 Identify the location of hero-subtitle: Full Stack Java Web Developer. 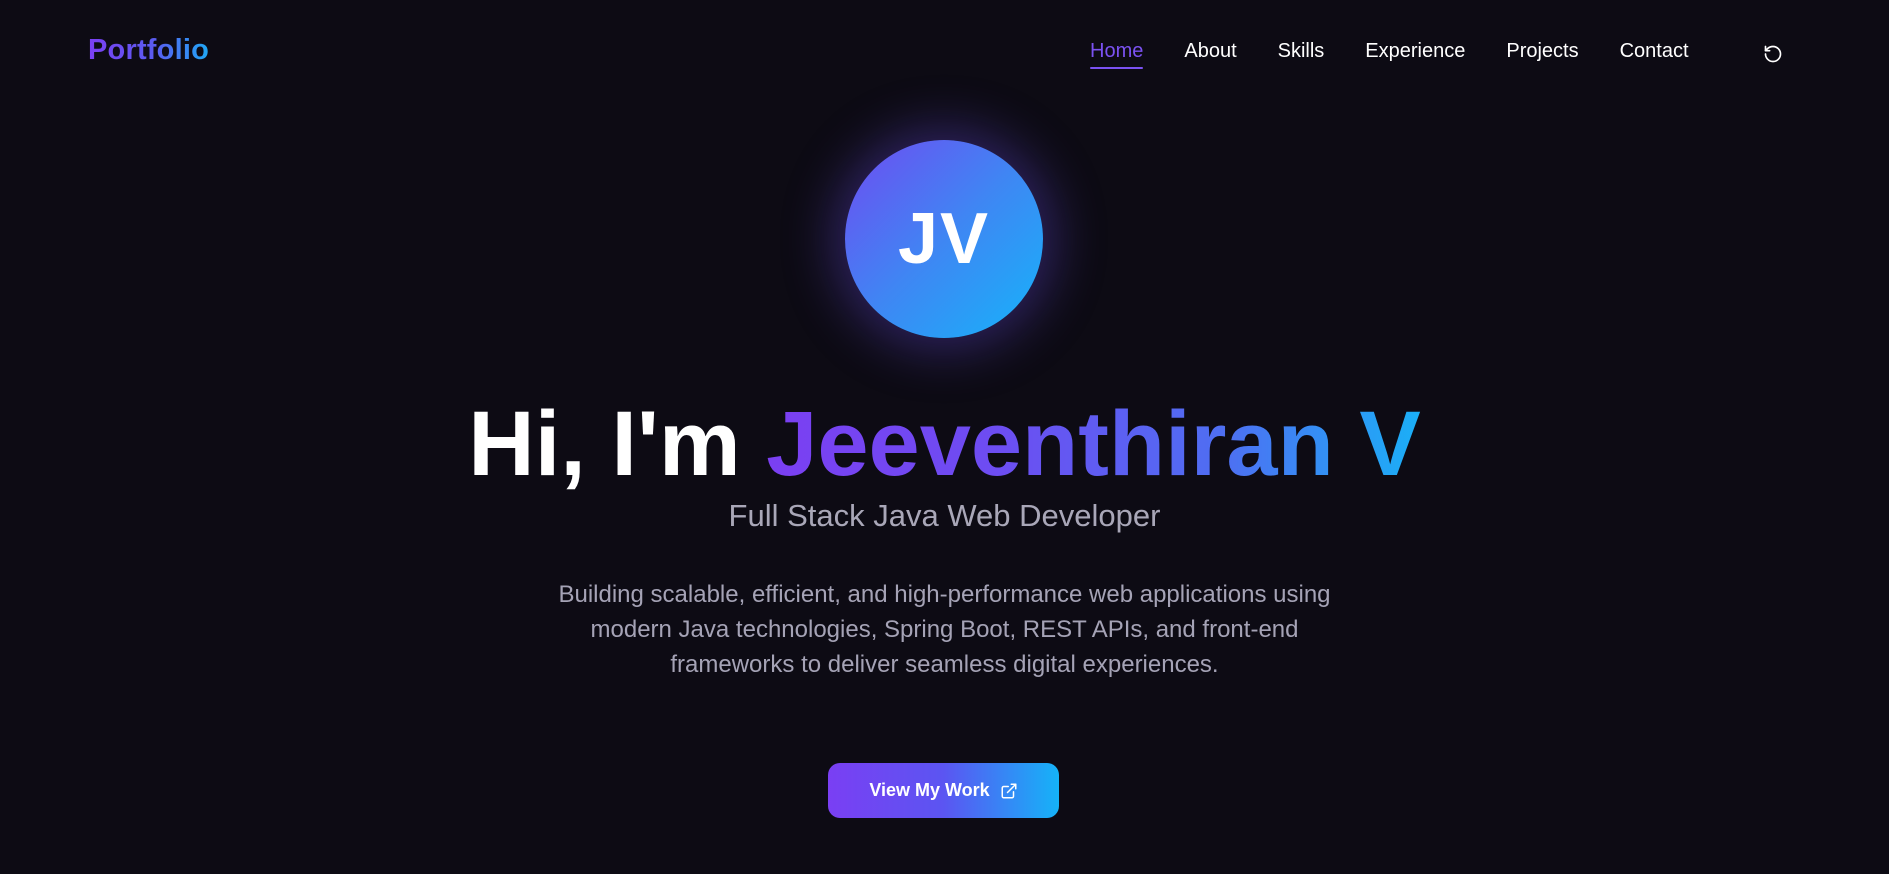
(944, 515).